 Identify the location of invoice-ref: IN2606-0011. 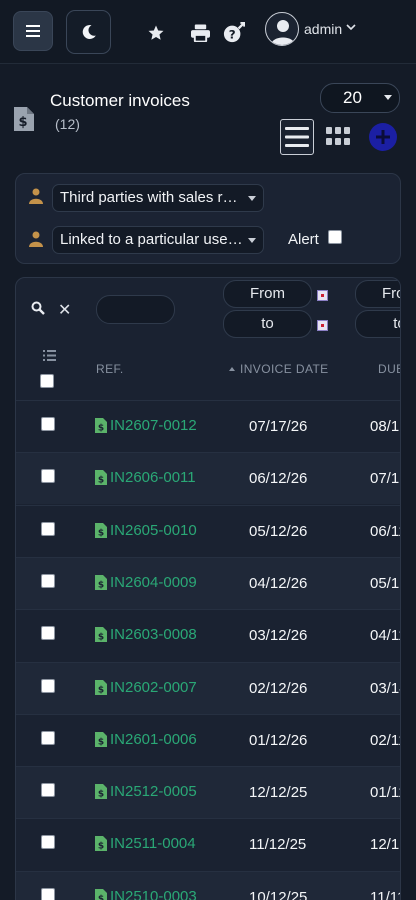
(153, 478).